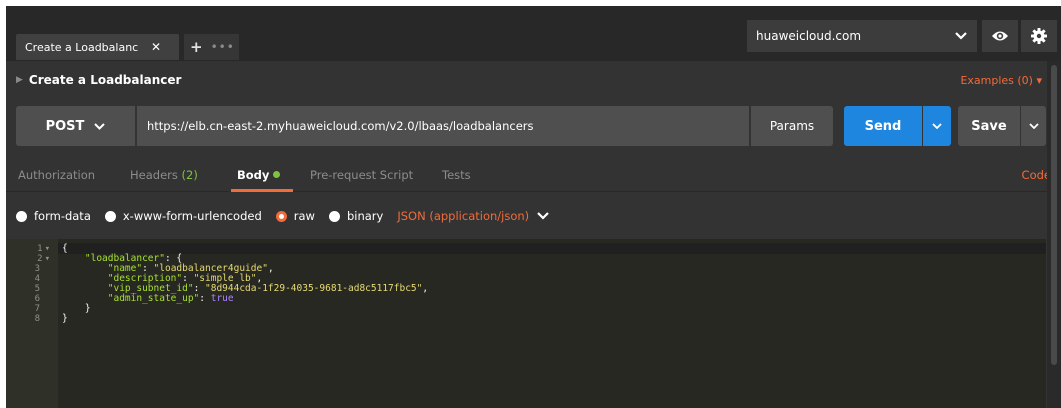 The height and width of the screenshot is (408, 1061). I want to click on manage-environments-button, so click(1039, 36).